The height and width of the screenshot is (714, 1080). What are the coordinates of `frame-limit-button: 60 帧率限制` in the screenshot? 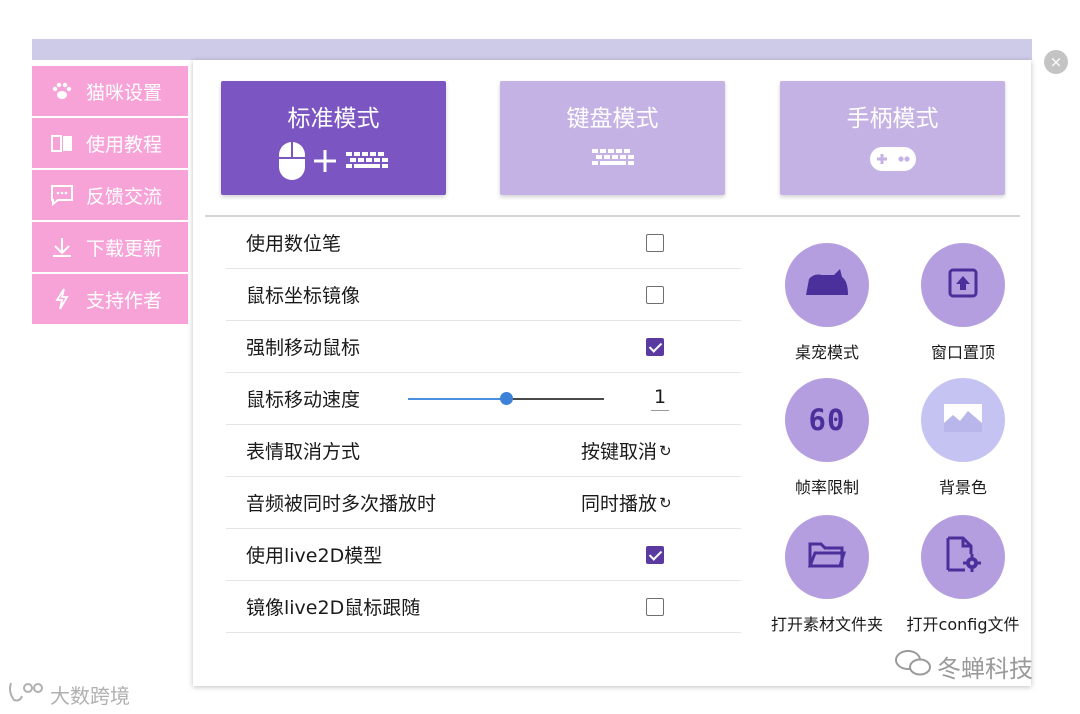 It's located at (827, 438).